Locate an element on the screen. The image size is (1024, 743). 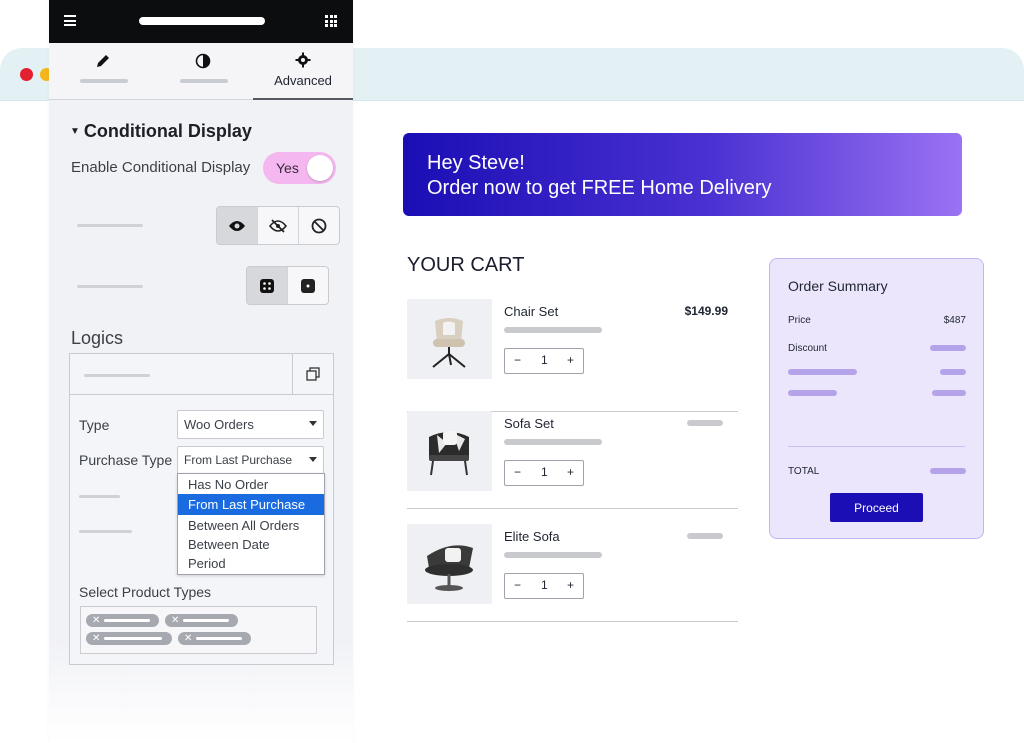
visibility-button-group is located at coordinates (278, 225).